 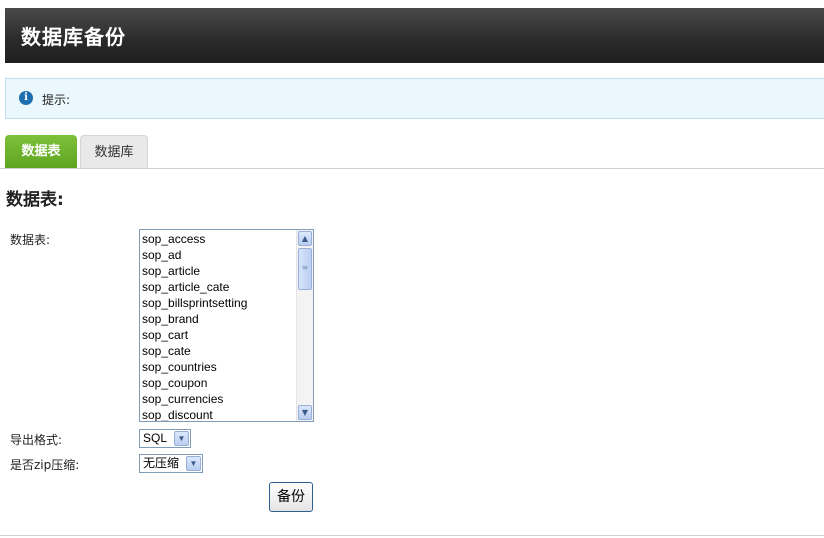 I want to click on scroll-thumb: ≡, so click(x=305, y=269).